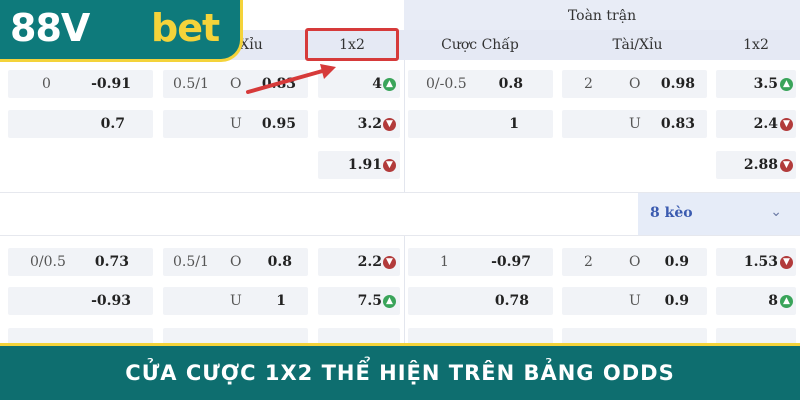 The width and height of the screenshot is (800, 400). Describe the element at coordinates (776, 212) in the screenshot. I see `chevron-down-icon: ⌄` at that location.